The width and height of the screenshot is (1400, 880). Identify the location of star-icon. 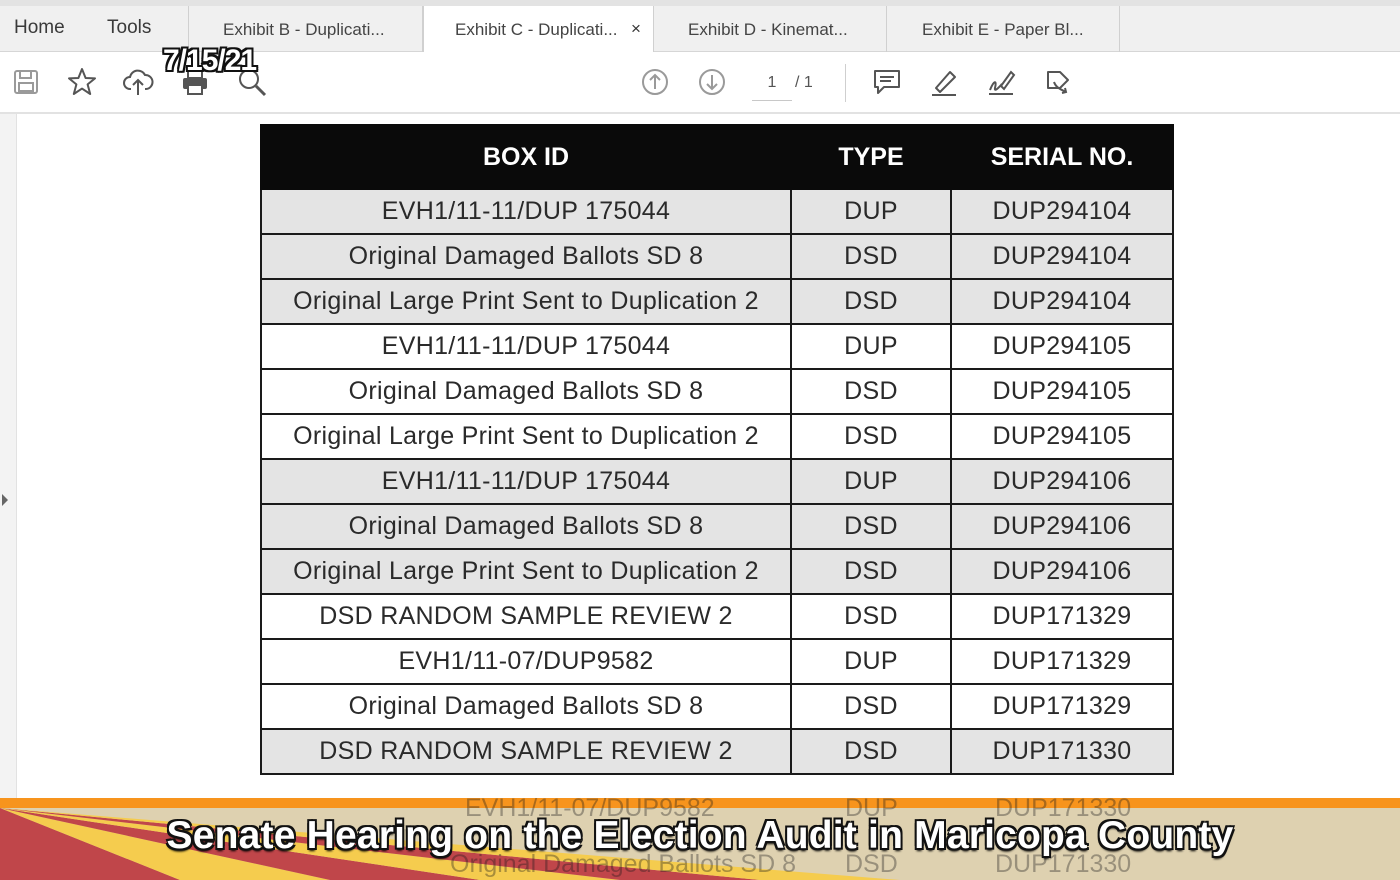
(82, 82).